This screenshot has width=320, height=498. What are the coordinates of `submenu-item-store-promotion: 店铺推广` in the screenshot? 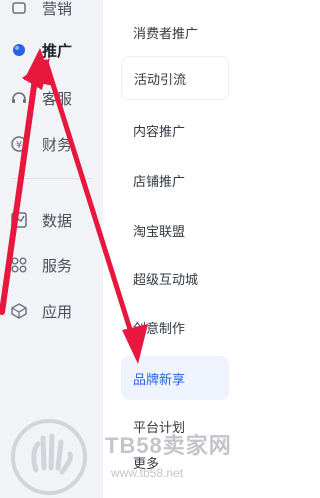 It's located at (175, 180).